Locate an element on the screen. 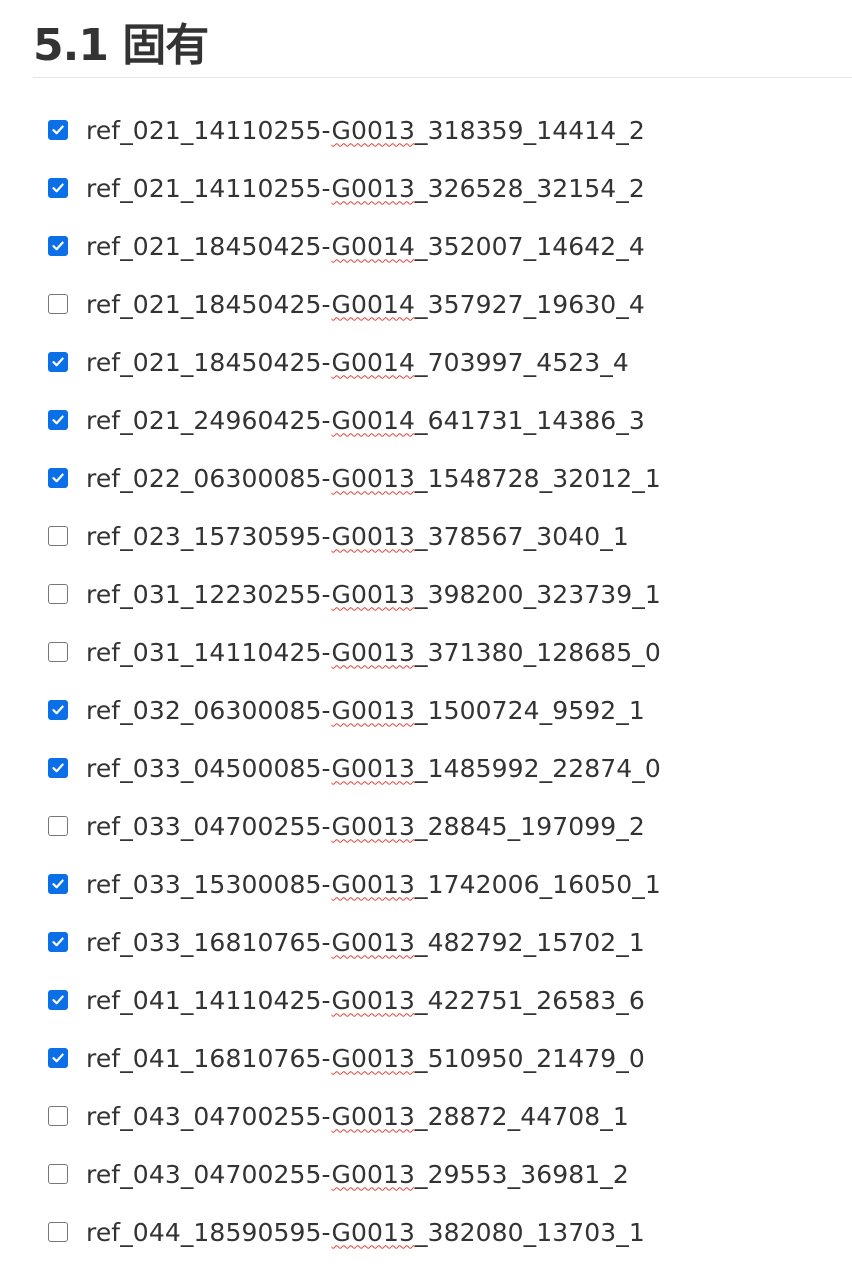 The width and height of the screenshot is (852, 1270). task-label-suffix: _1500724_9592_1 is located at coordinates (530, 710).